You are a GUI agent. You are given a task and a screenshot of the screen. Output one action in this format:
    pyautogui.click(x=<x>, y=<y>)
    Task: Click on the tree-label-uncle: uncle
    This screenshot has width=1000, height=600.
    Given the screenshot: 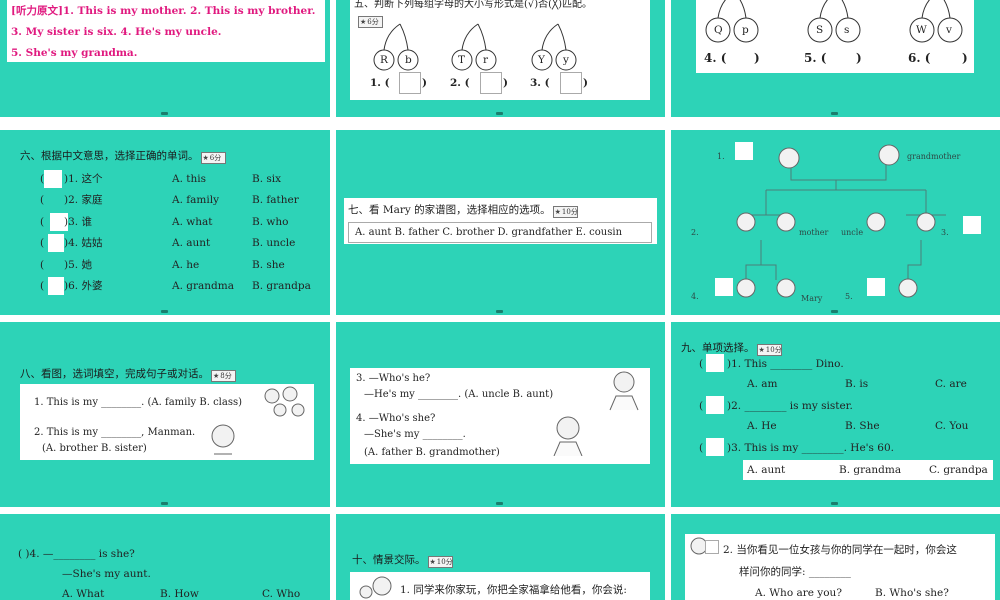 What is the action you would take?
    pyautogui.click(x=852, y=232)
    